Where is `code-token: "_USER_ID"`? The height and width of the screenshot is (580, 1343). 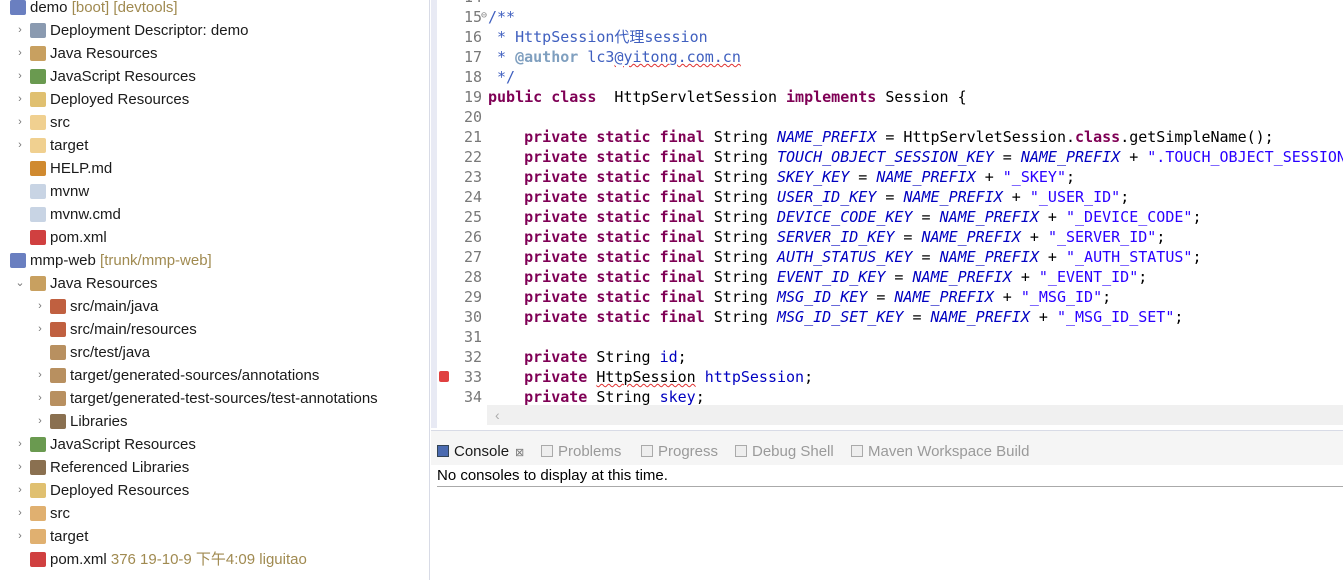
code-token: "_USER_ID" is located at coordinates (1075, 197).